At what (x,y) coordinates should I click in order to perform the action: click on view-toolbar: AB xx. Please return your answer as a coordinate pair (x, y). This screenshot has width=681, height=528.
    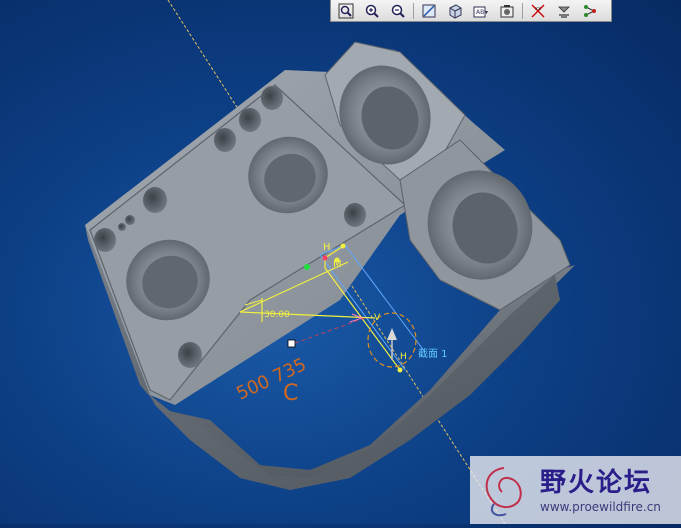
    Looking at the image, I should click on (471, 11).